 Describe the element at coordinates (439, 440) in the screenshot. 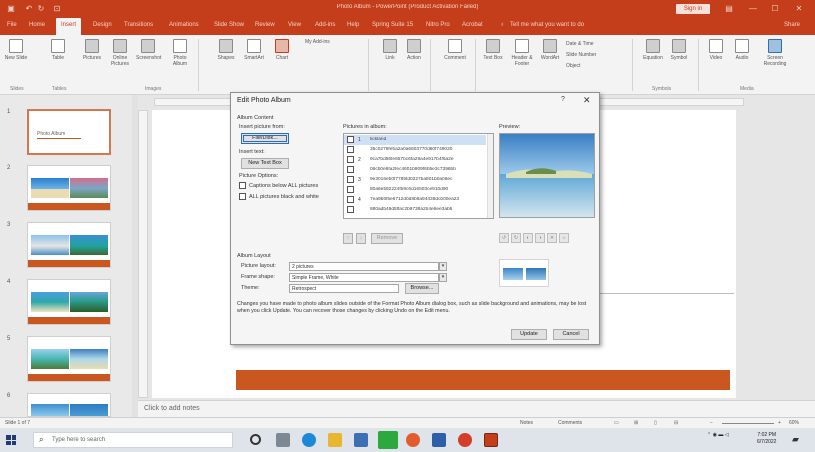

I see `mail-icon` at that location.